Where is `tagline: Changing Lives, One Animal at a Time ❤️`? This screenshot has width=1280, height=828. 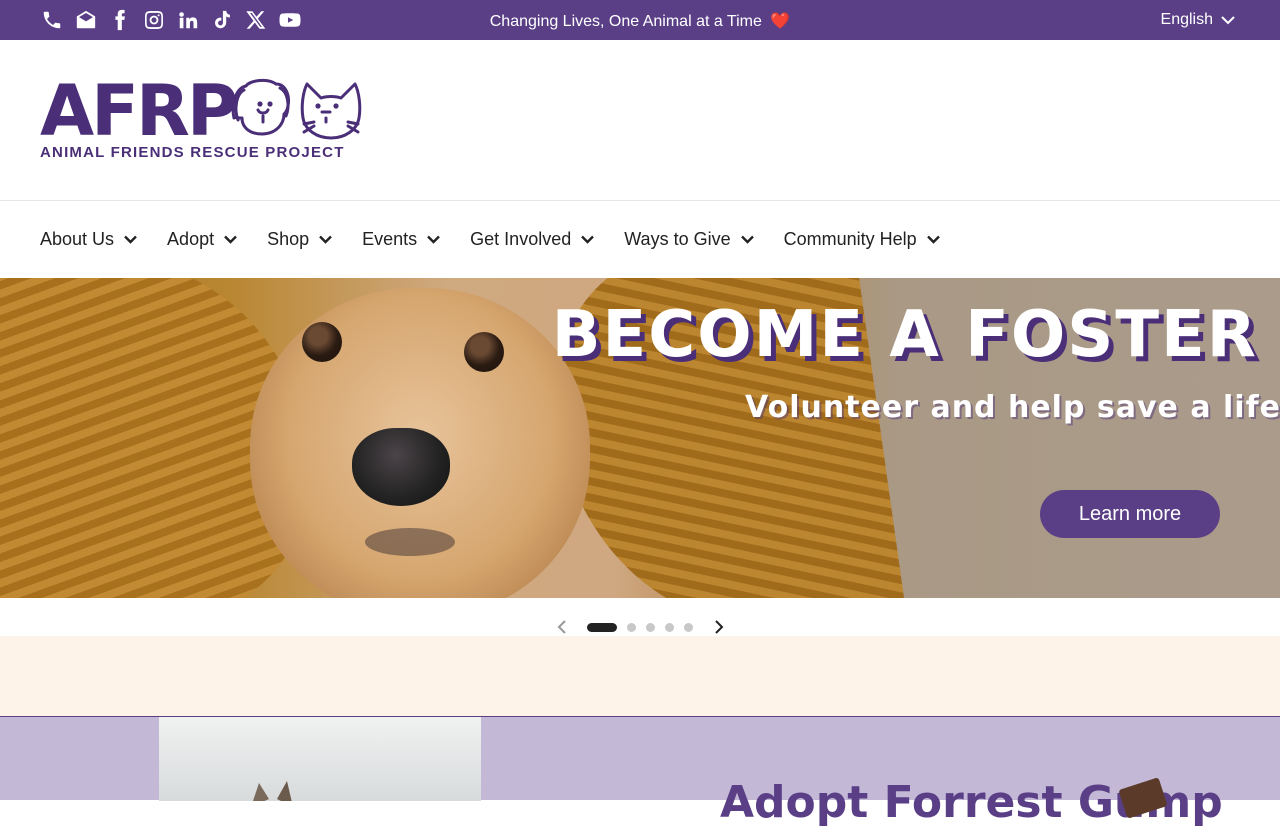 tagline: Changing Lives, One Animal at a Time ❤️ is located at coordinates (640, 21).